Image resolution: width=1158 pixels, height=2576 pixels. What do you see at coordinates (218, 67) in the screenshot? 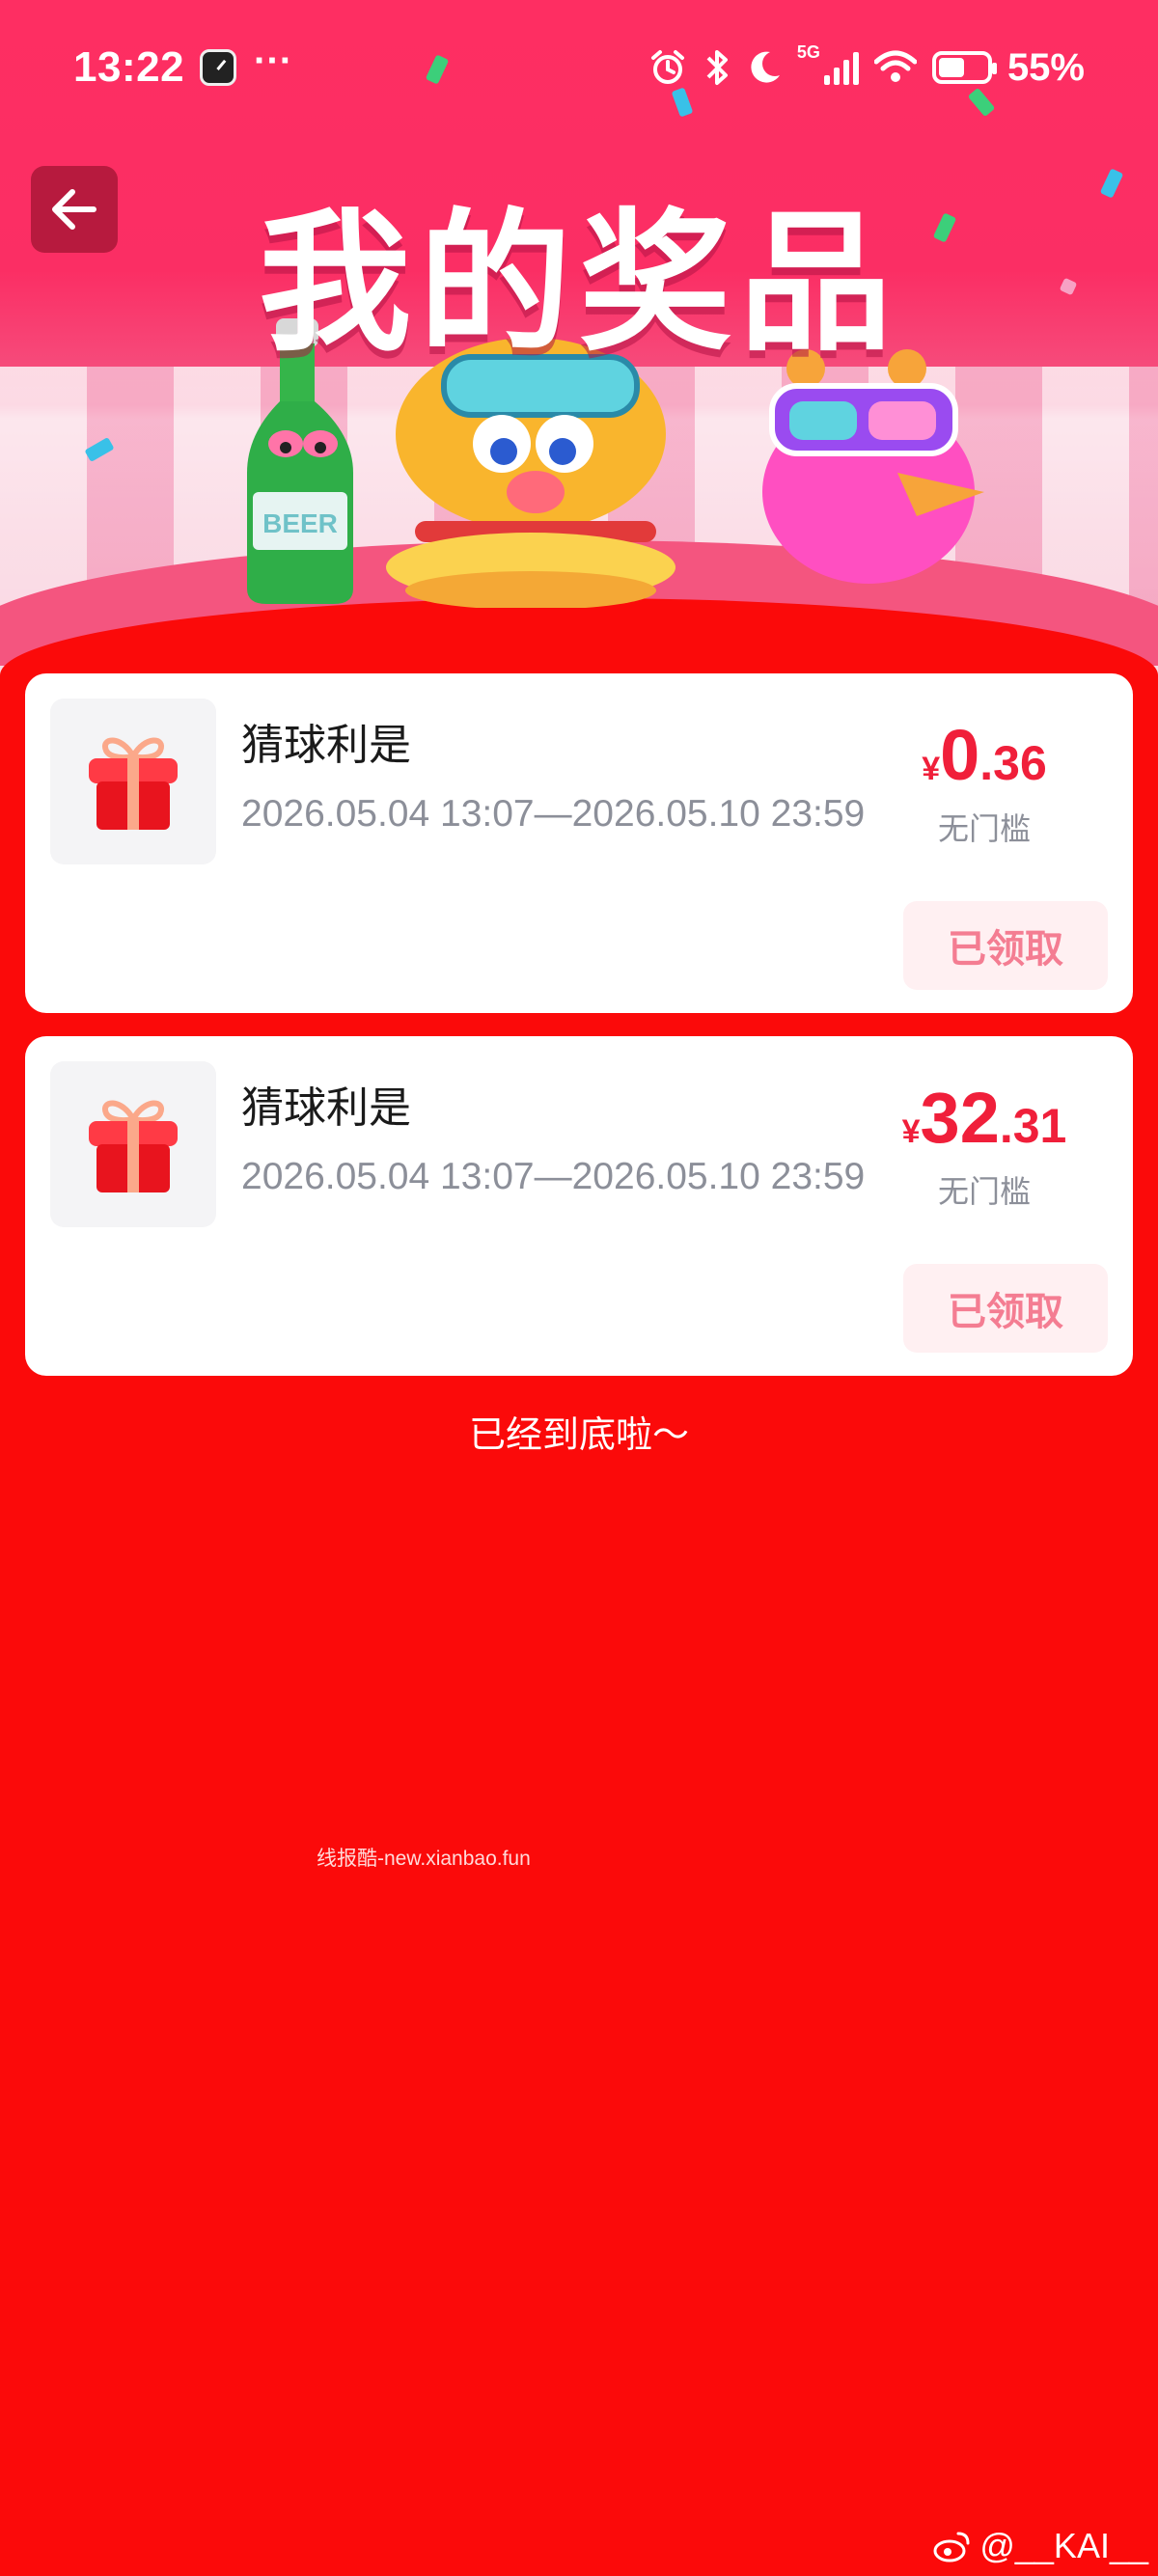
I see `clock-app-icon` at bounding box center [218, 67].